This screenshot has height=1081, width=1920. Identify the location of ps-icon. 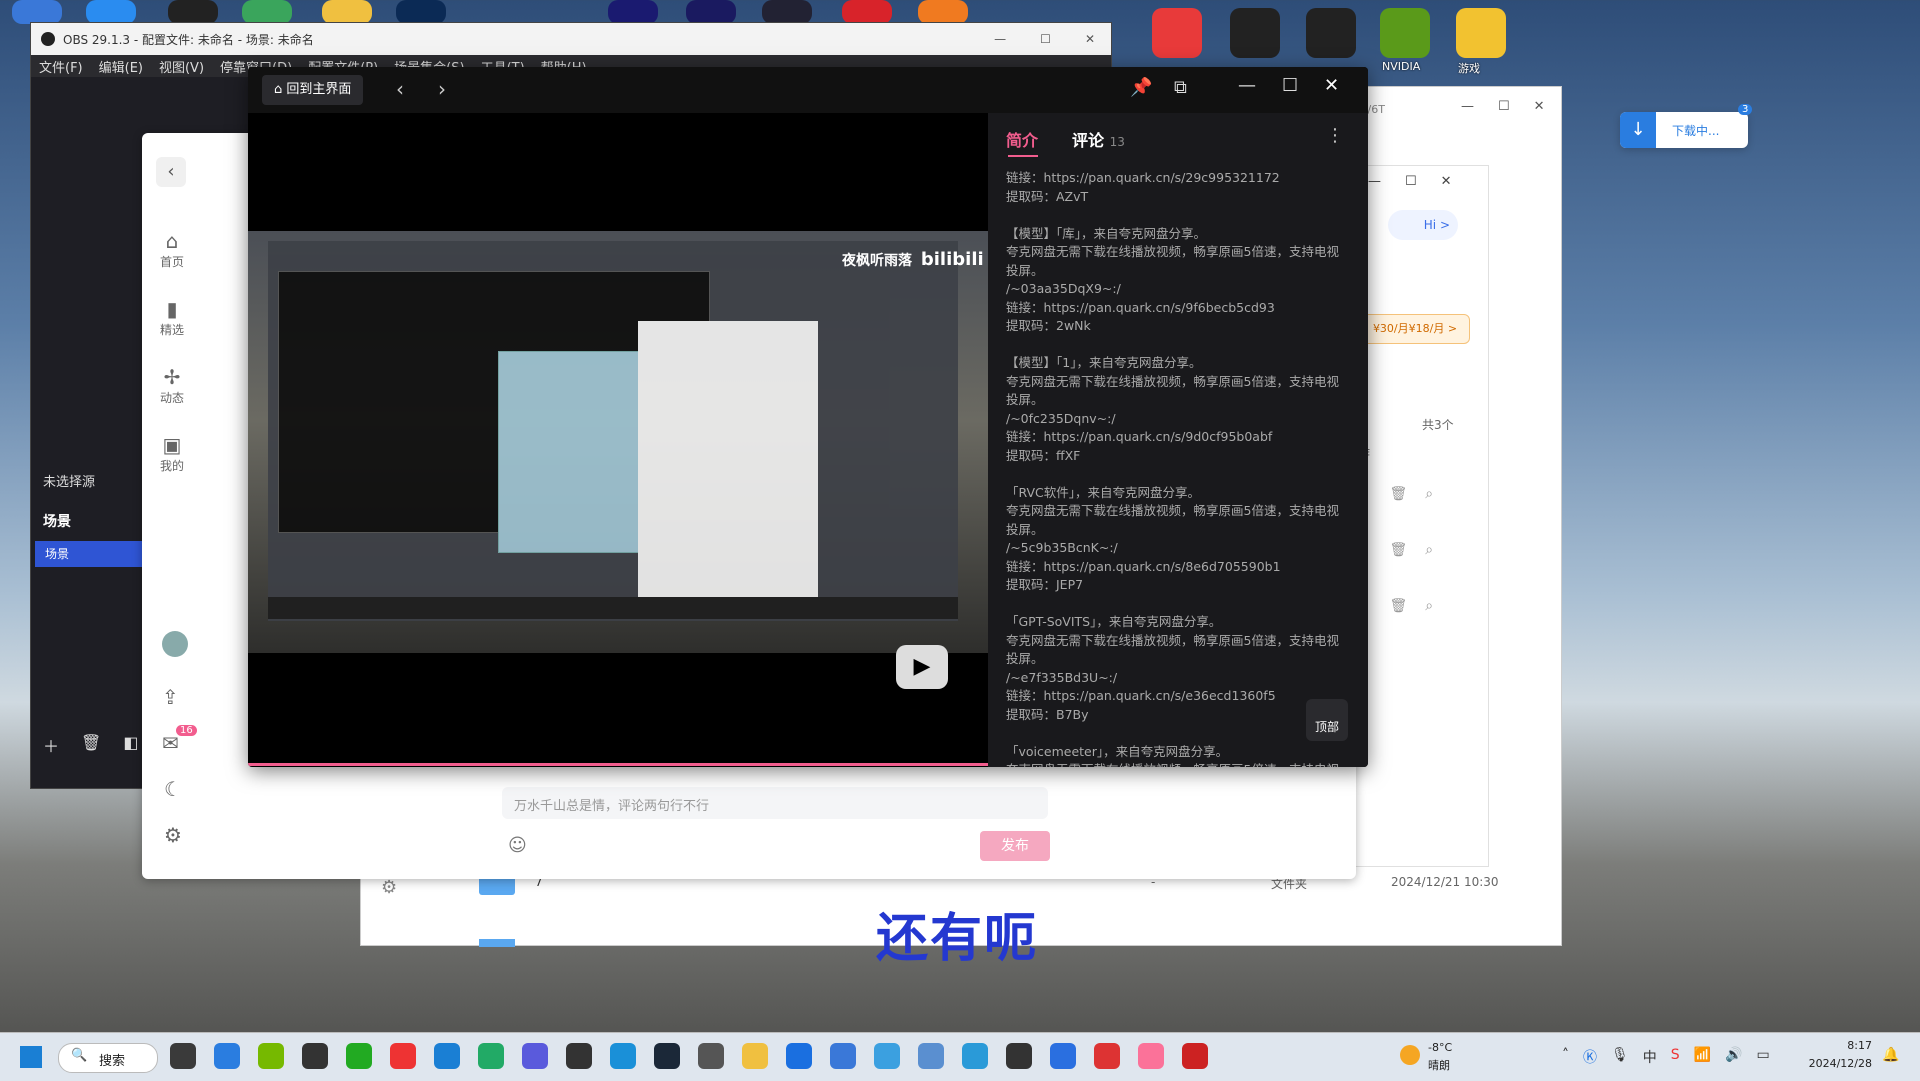
(421, 12).